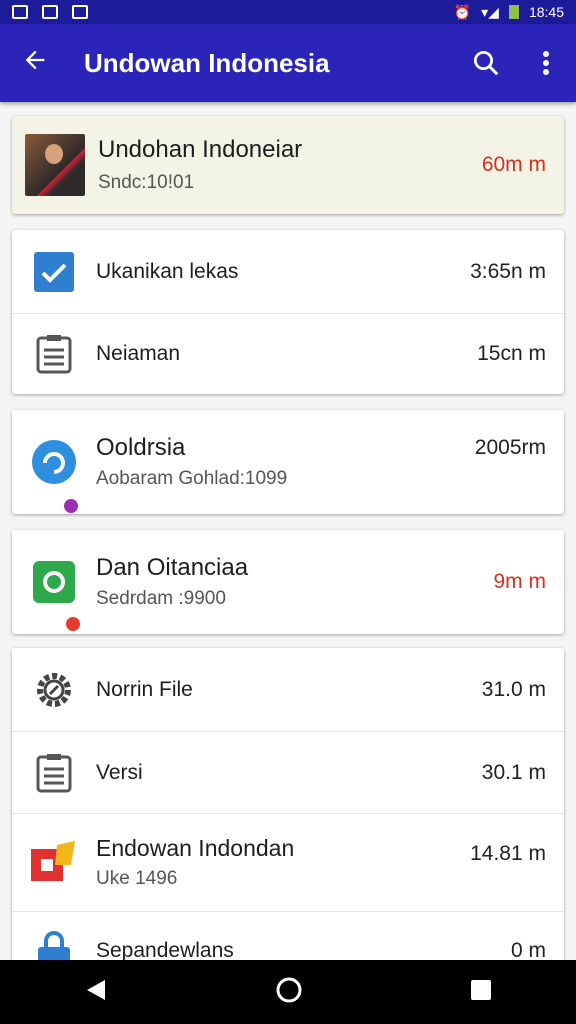 Image resolution: width=576 pixels, height=1024 pixels. I want to click on notification-icons, so click(50, 12).